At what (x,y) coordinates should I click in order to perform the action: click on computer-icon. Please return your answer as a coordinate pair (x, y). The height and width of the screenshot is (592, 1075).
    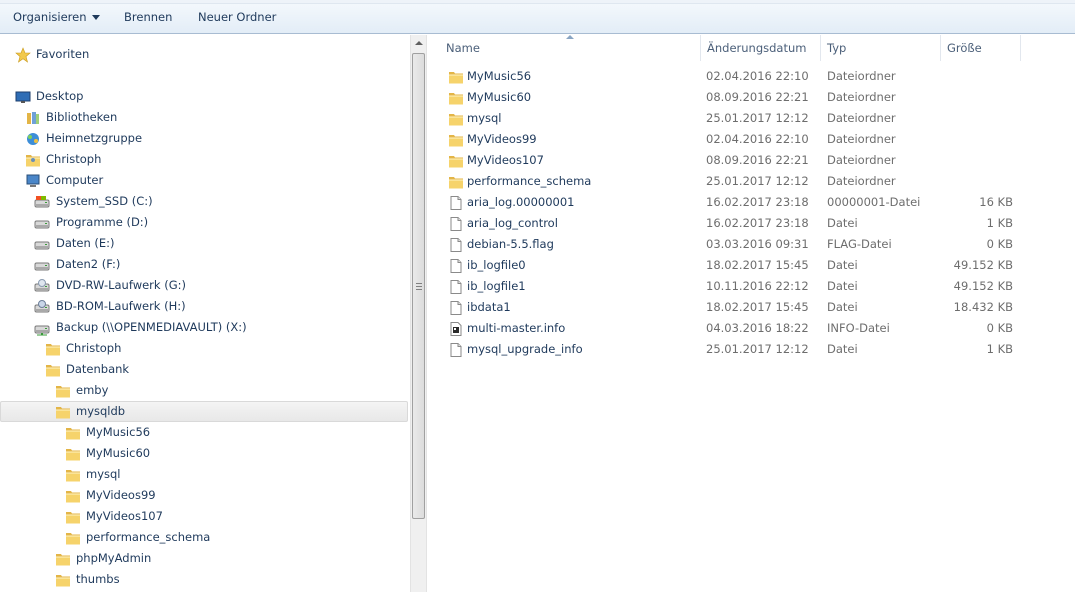
    Looking at the image, I should click on (33, 180).